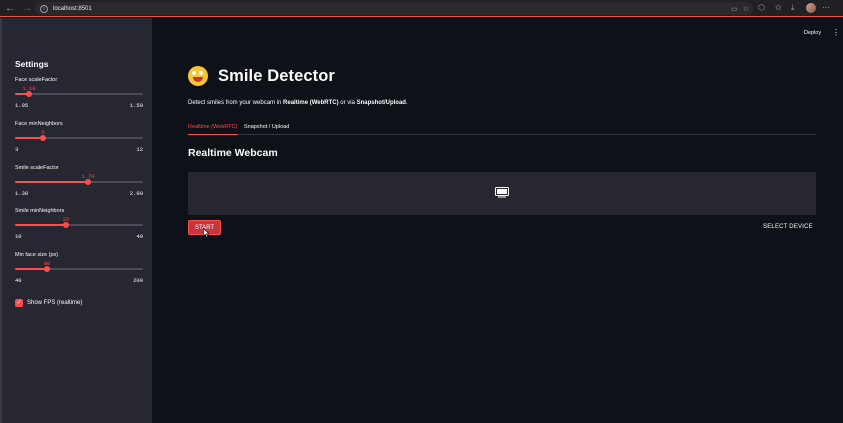 The image size is (843, 423). What do you see at coordinates (55, 303) in the screenshot?
I see `show-fps-label: Show FPS (realtime)` at bounding box center [55, 303].